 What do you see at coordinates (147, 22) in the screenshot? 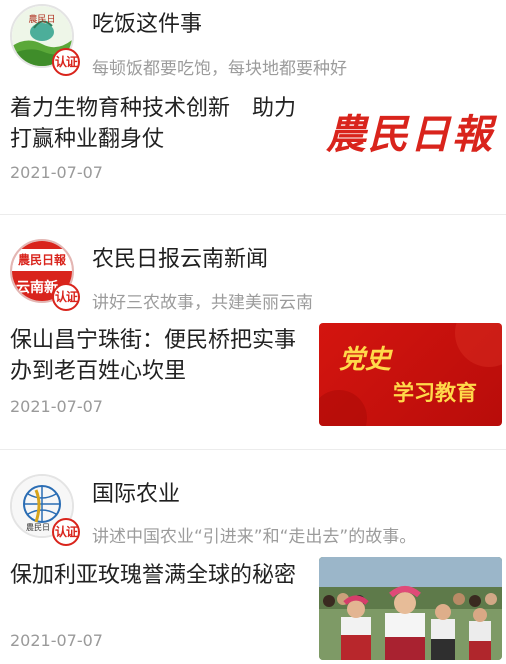
I see `source-name: 吃饭这件事` at bounding box center [147, 22].